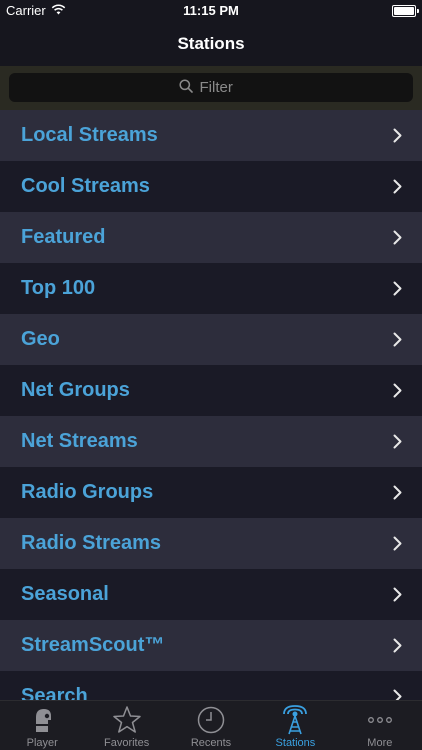  Describe the element at coordinates (211, 685) in the screenshot. I see `list-item-search: Search` at that location.